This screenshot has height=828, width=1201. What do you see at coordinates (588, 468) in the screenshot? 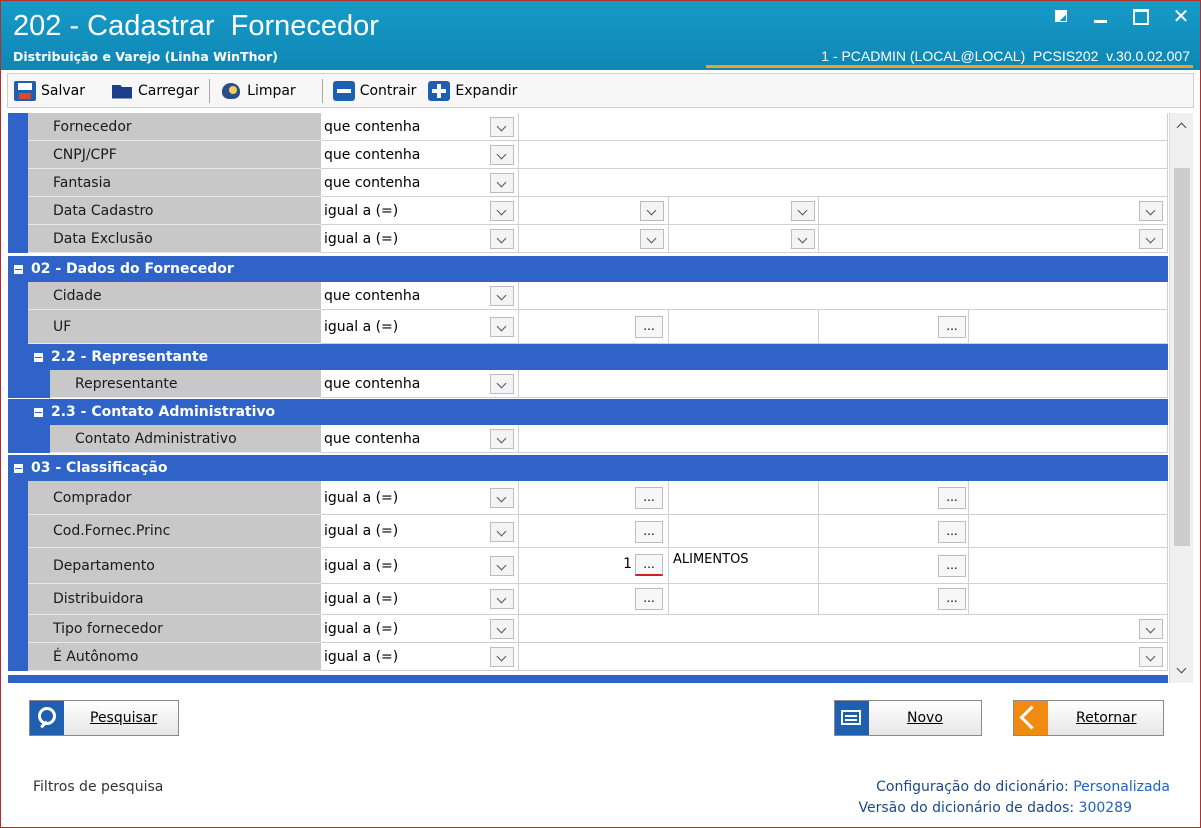
I see `group-header-classificacao: 03 - Classificação` at bounding box center [588, 468].